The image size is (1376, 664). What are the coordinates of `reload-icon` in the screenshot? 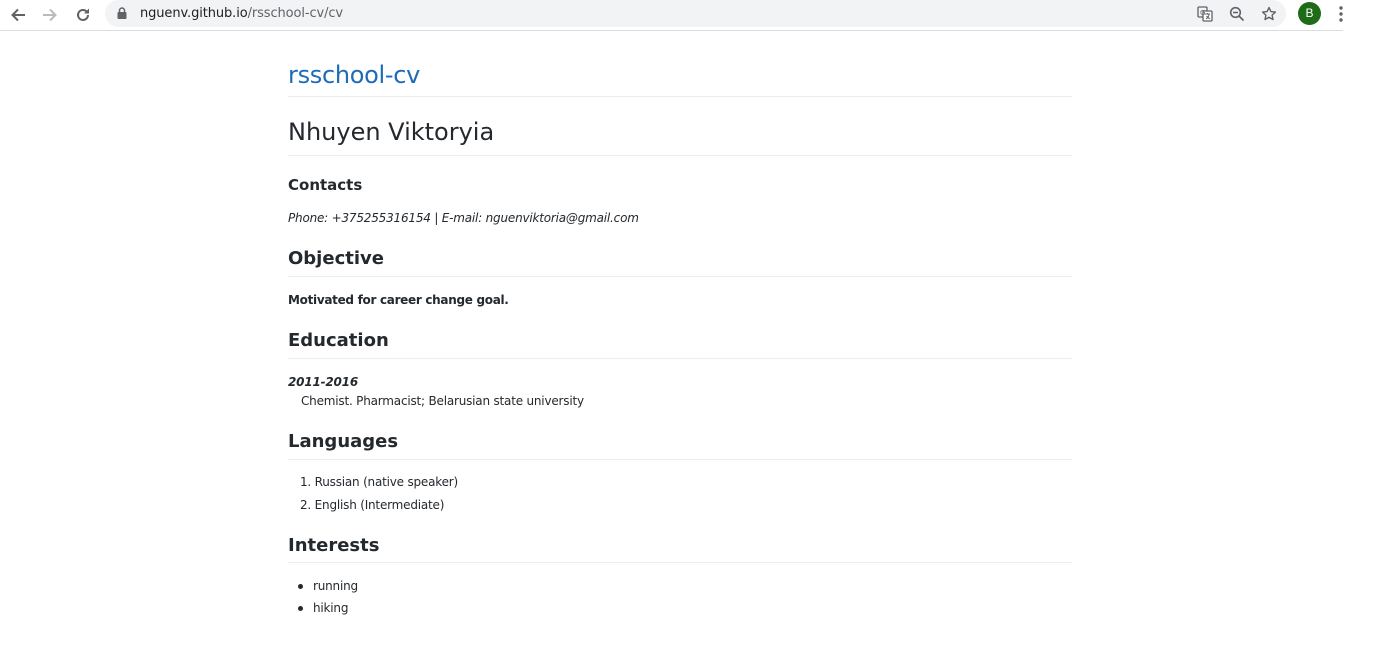 It's located at (83, 14).